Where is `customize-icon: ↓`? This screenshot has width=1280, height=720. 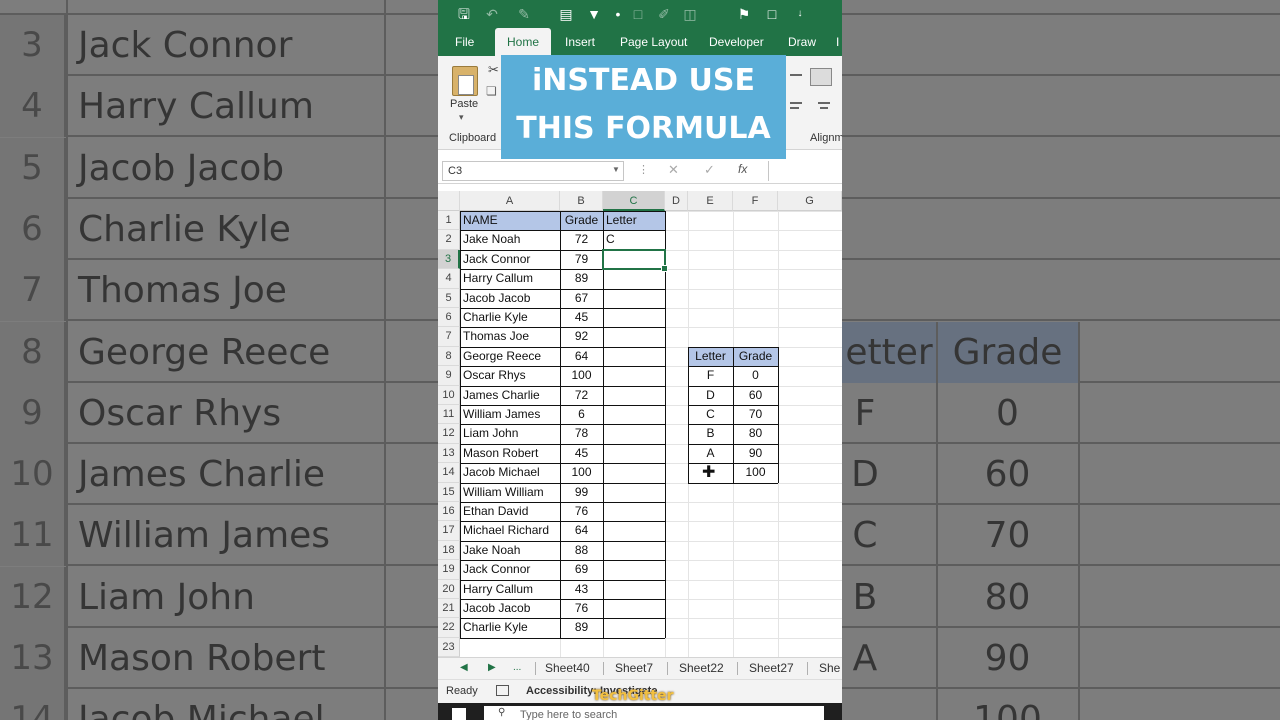 customize-icon: ↓ is located at coordinates (800, 14).